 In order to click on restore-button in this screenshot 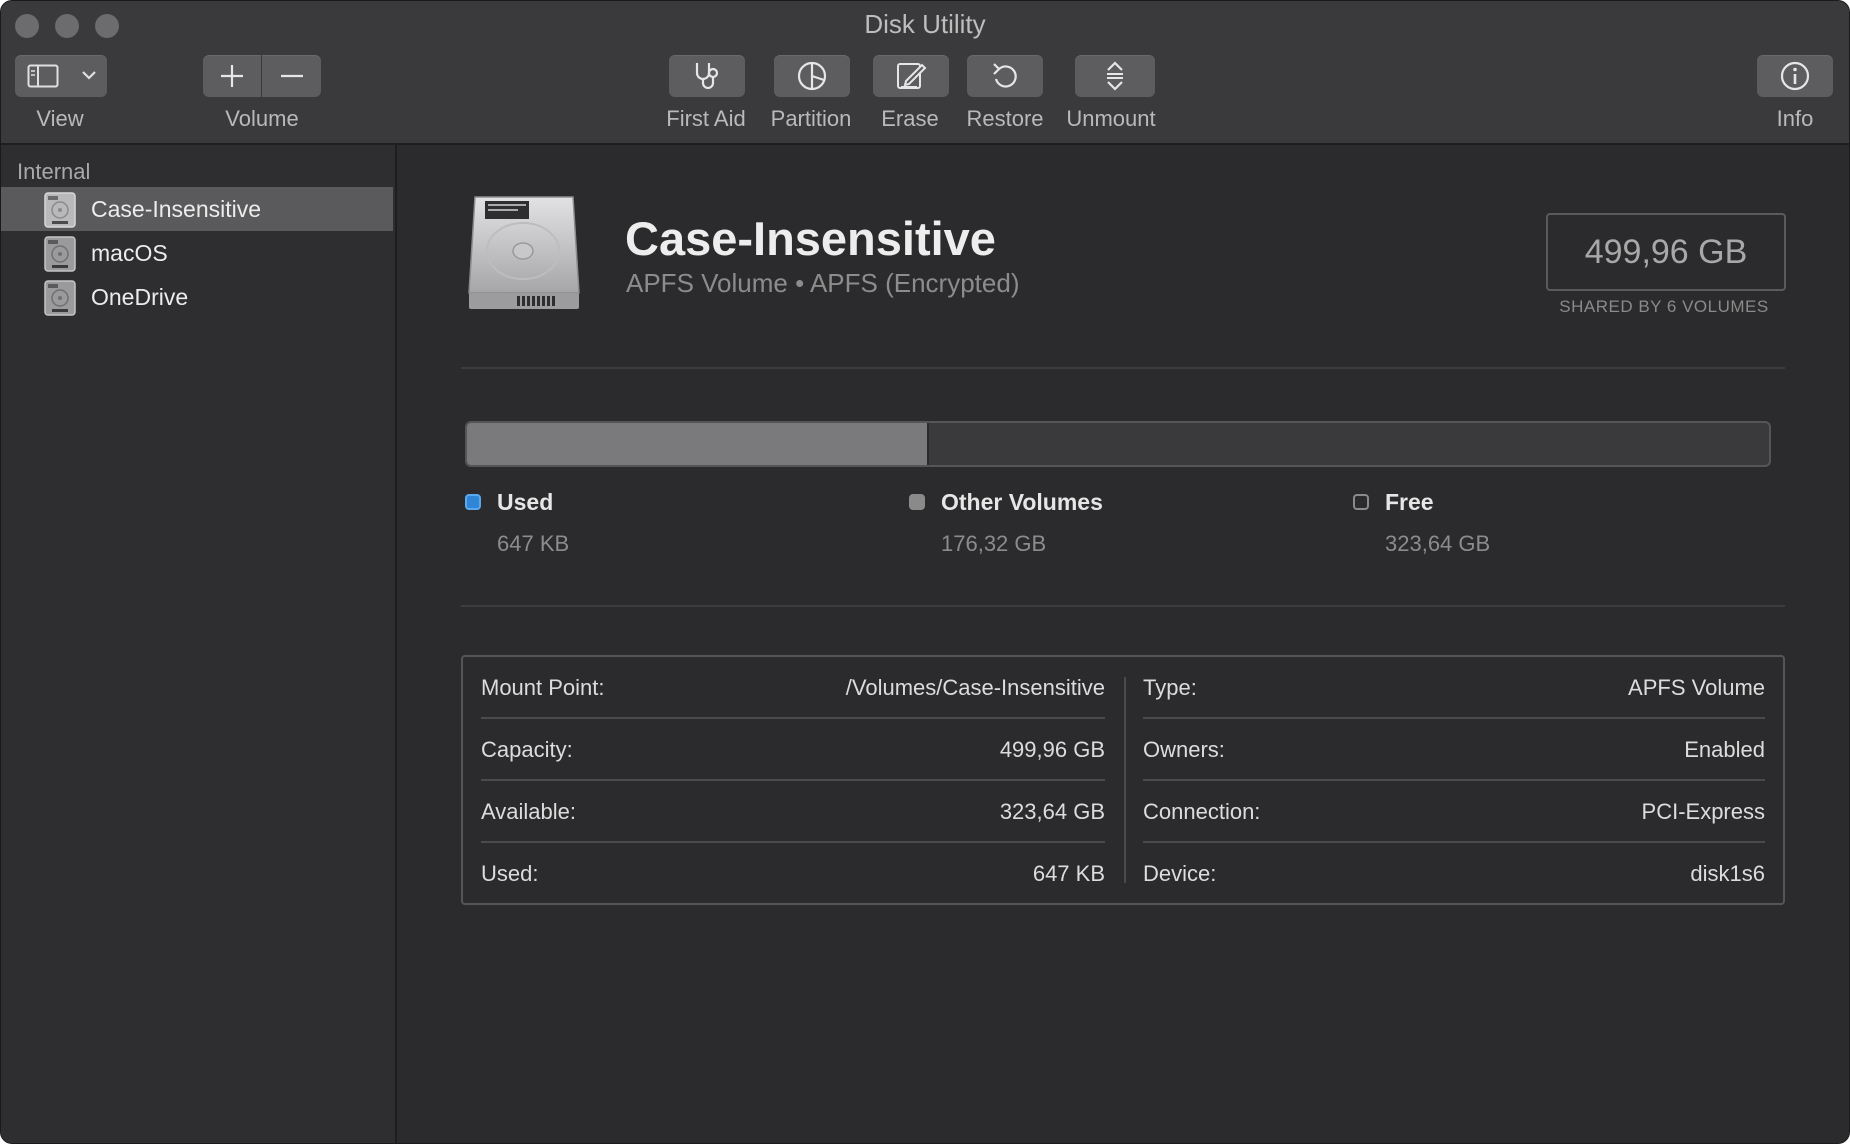, I will do `click(1005, 76)`.